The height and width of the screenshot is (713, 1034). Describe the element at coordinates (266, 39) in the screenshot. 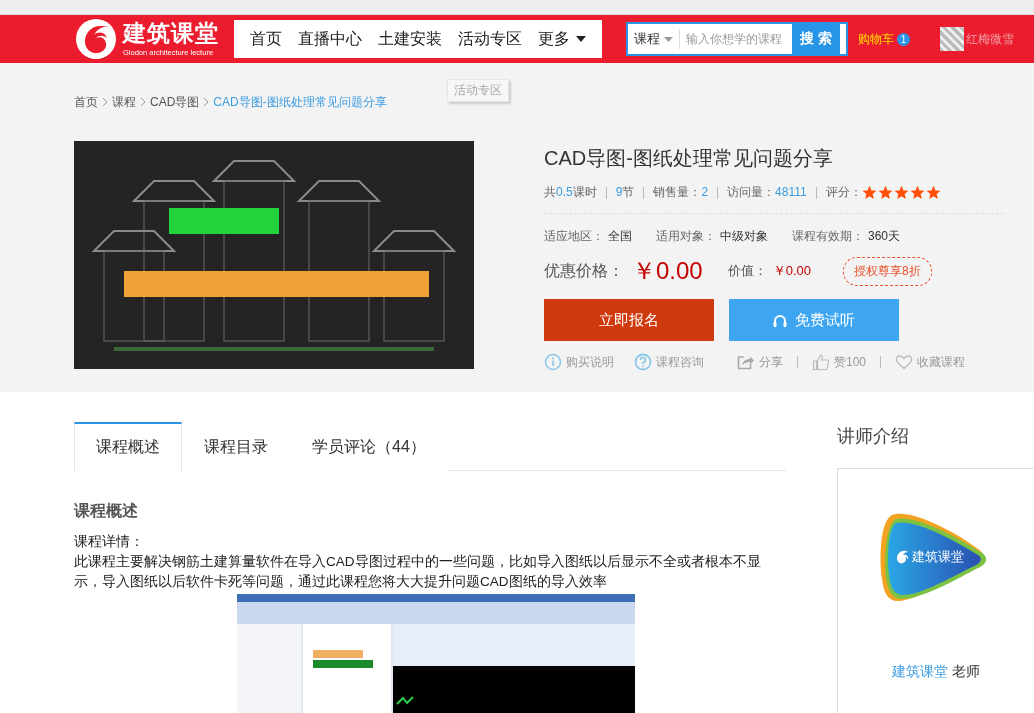

I see `nav-item: 首页` at that location.